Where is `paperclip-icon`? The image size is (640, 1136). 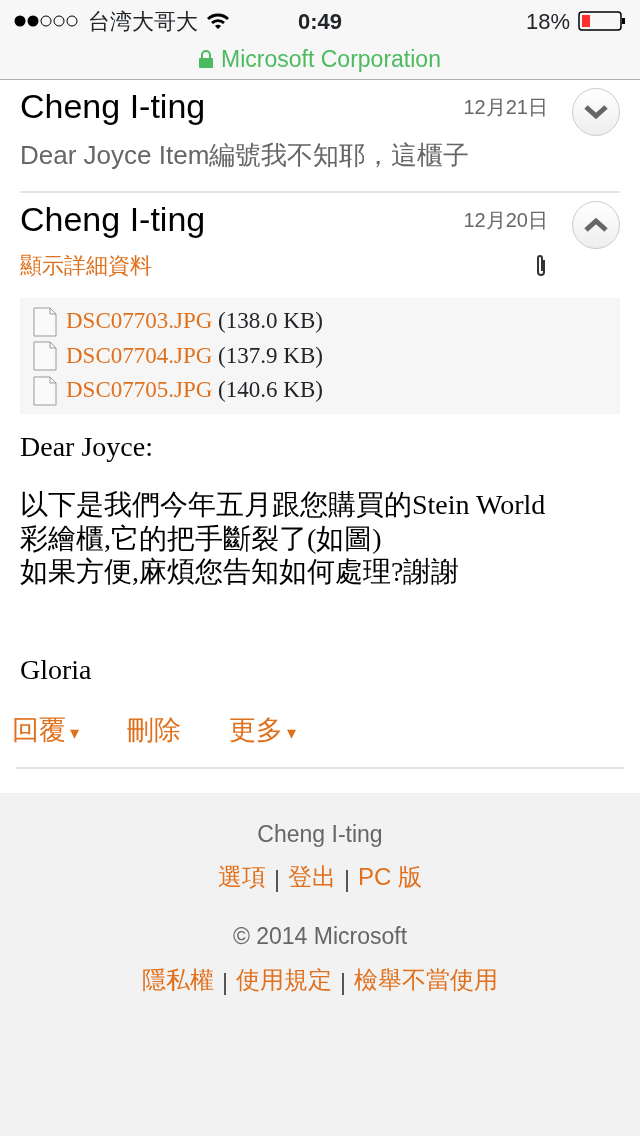
paperclip-icon is located at coordinates (541, 265).